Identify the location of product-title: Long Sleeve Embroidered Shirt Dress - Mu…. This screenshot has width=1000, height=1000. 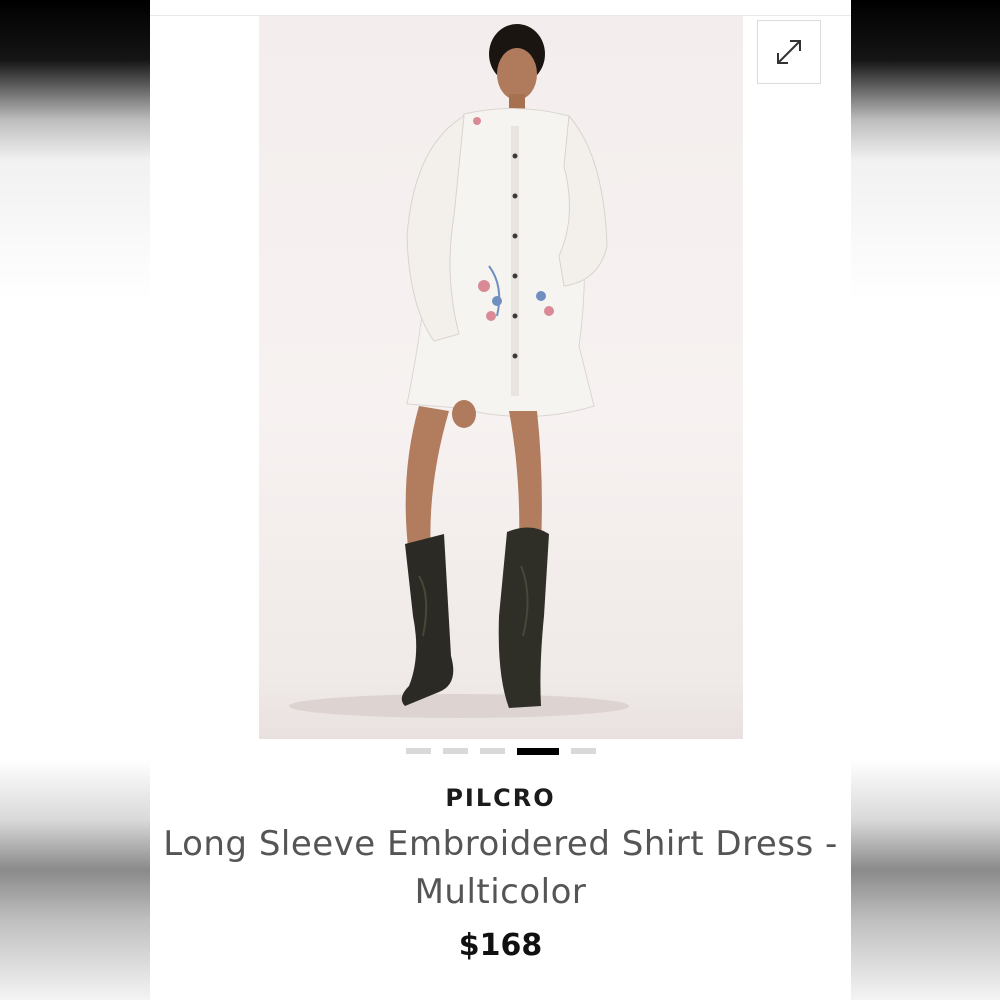
(500, 868).